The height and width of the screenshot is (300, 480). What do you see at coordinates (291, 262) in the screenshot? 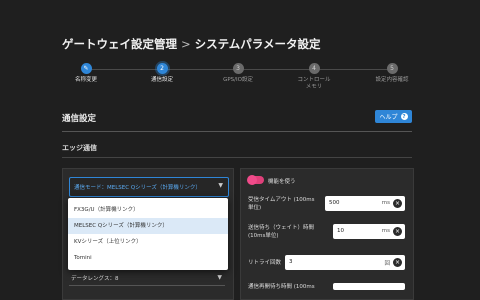
I see `retry-count-value: 3` at bounding box center [291, 262].